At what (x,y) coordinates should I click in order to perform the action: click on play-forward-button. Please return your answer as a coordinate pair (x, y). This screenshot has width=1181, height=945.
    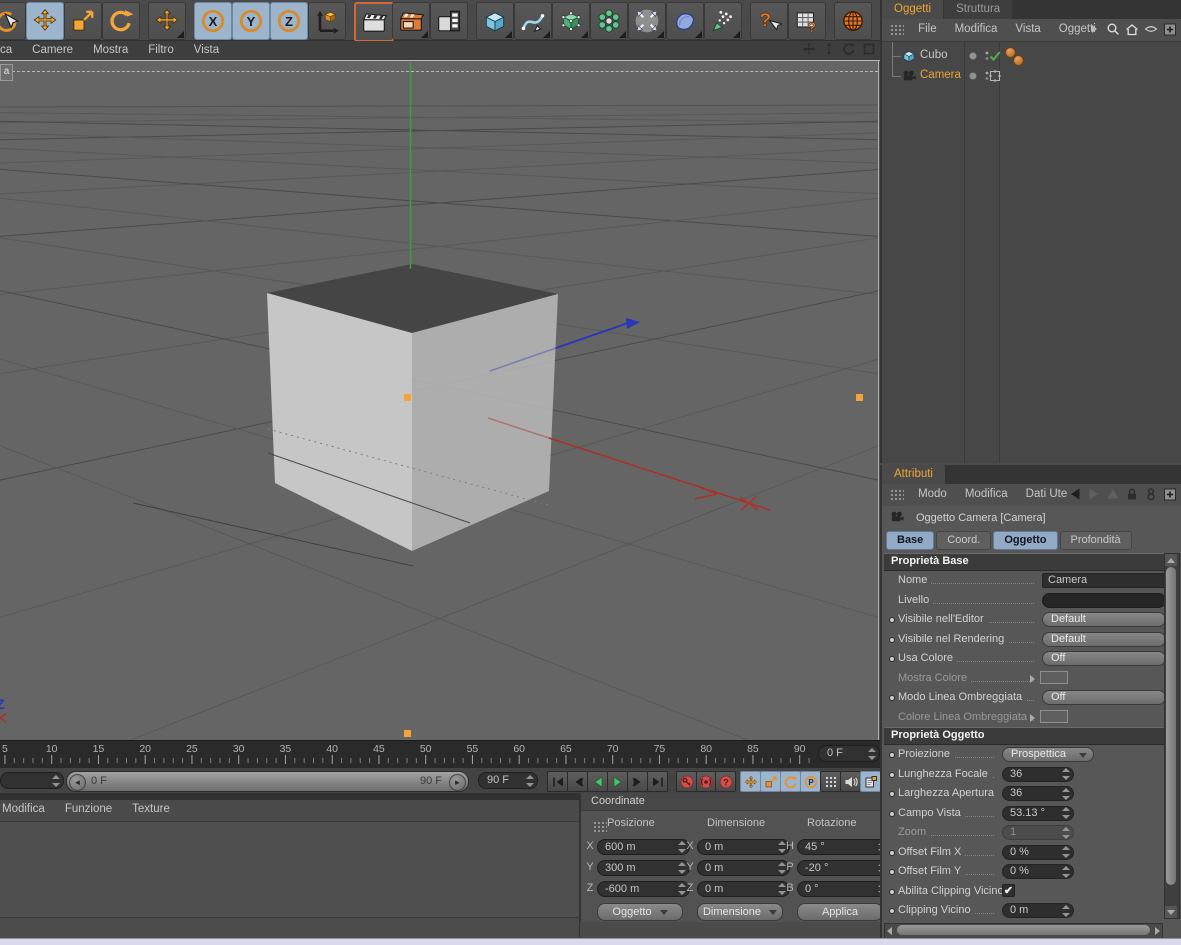
    Looking at the image, I should click on (617, 781).